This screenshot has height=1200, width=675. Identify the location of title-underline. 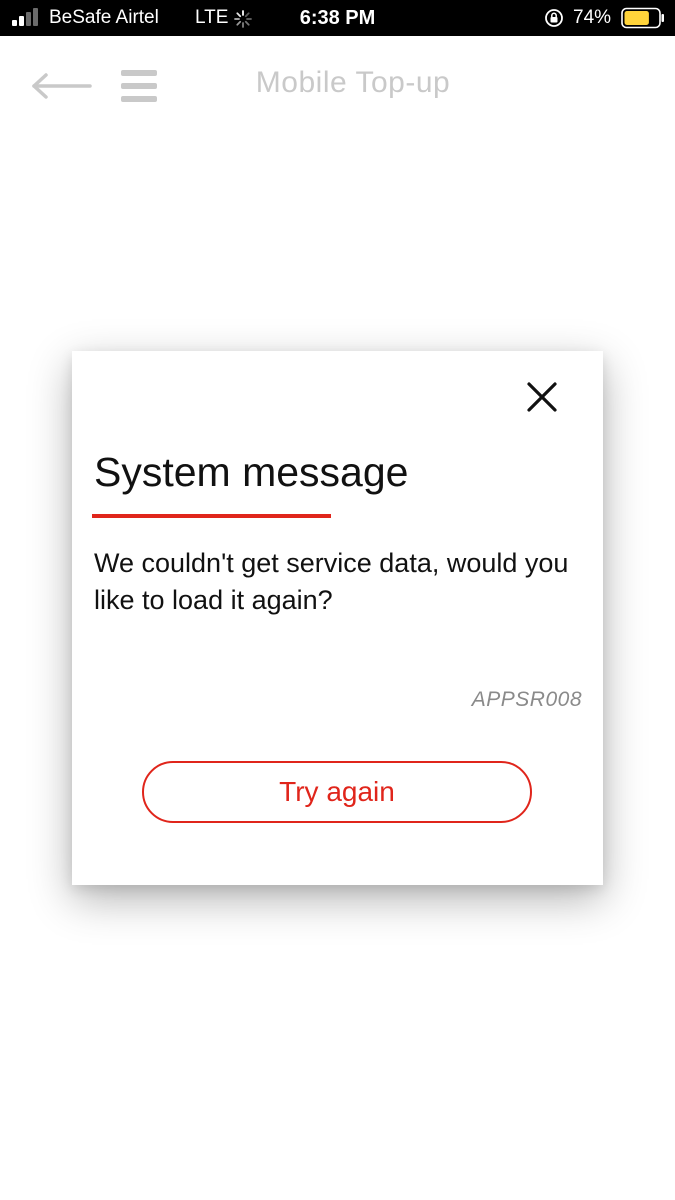
(211, 516).